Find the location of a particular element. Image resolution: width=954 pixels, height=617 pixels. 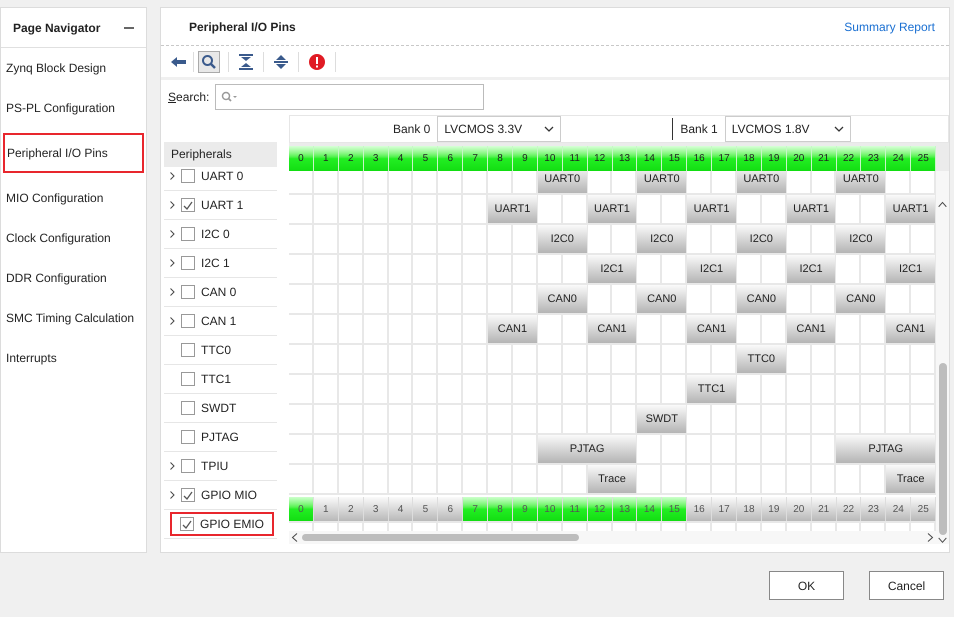

nav-item: Peripheral I/O Pins is located at coordinates (73, 153).